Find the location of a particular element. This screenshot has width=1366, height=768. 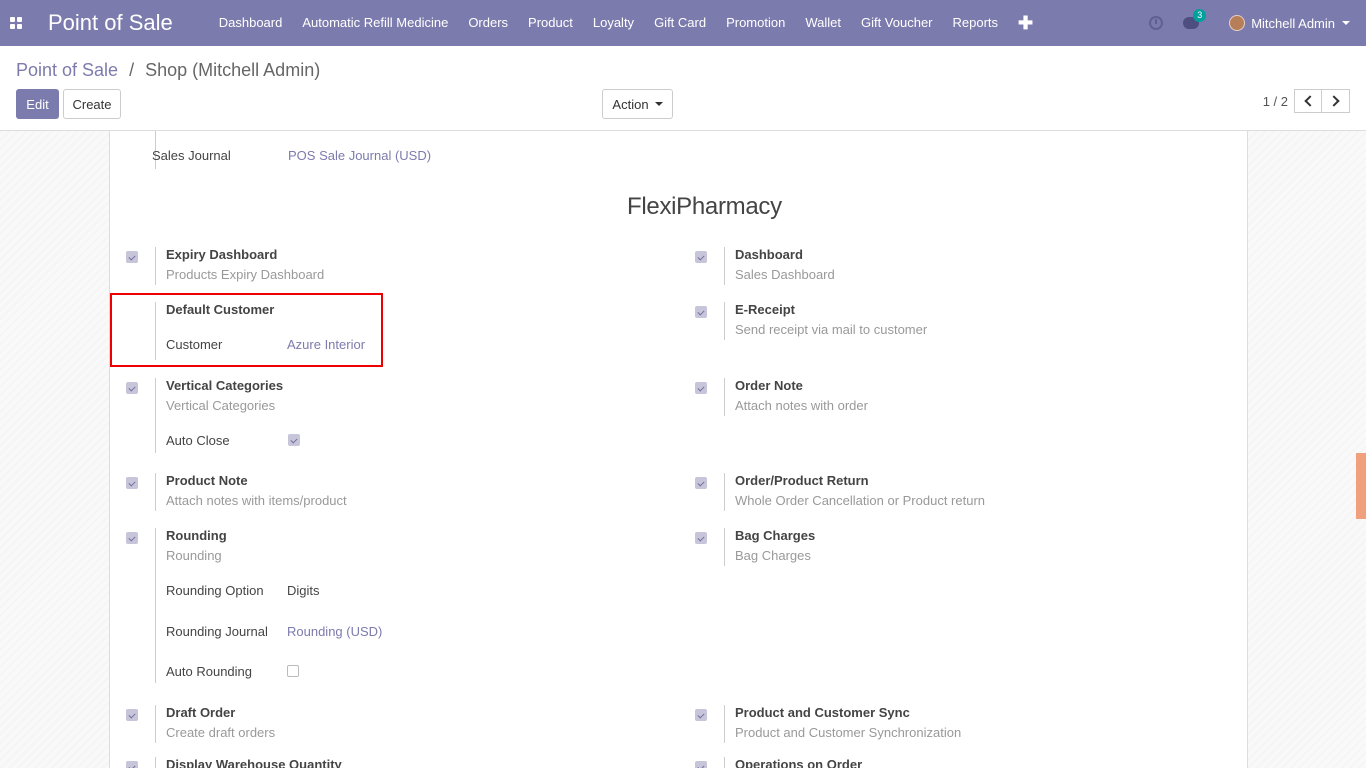

setting-title: Expiry Dashboard is located at coordinates (222, 254).